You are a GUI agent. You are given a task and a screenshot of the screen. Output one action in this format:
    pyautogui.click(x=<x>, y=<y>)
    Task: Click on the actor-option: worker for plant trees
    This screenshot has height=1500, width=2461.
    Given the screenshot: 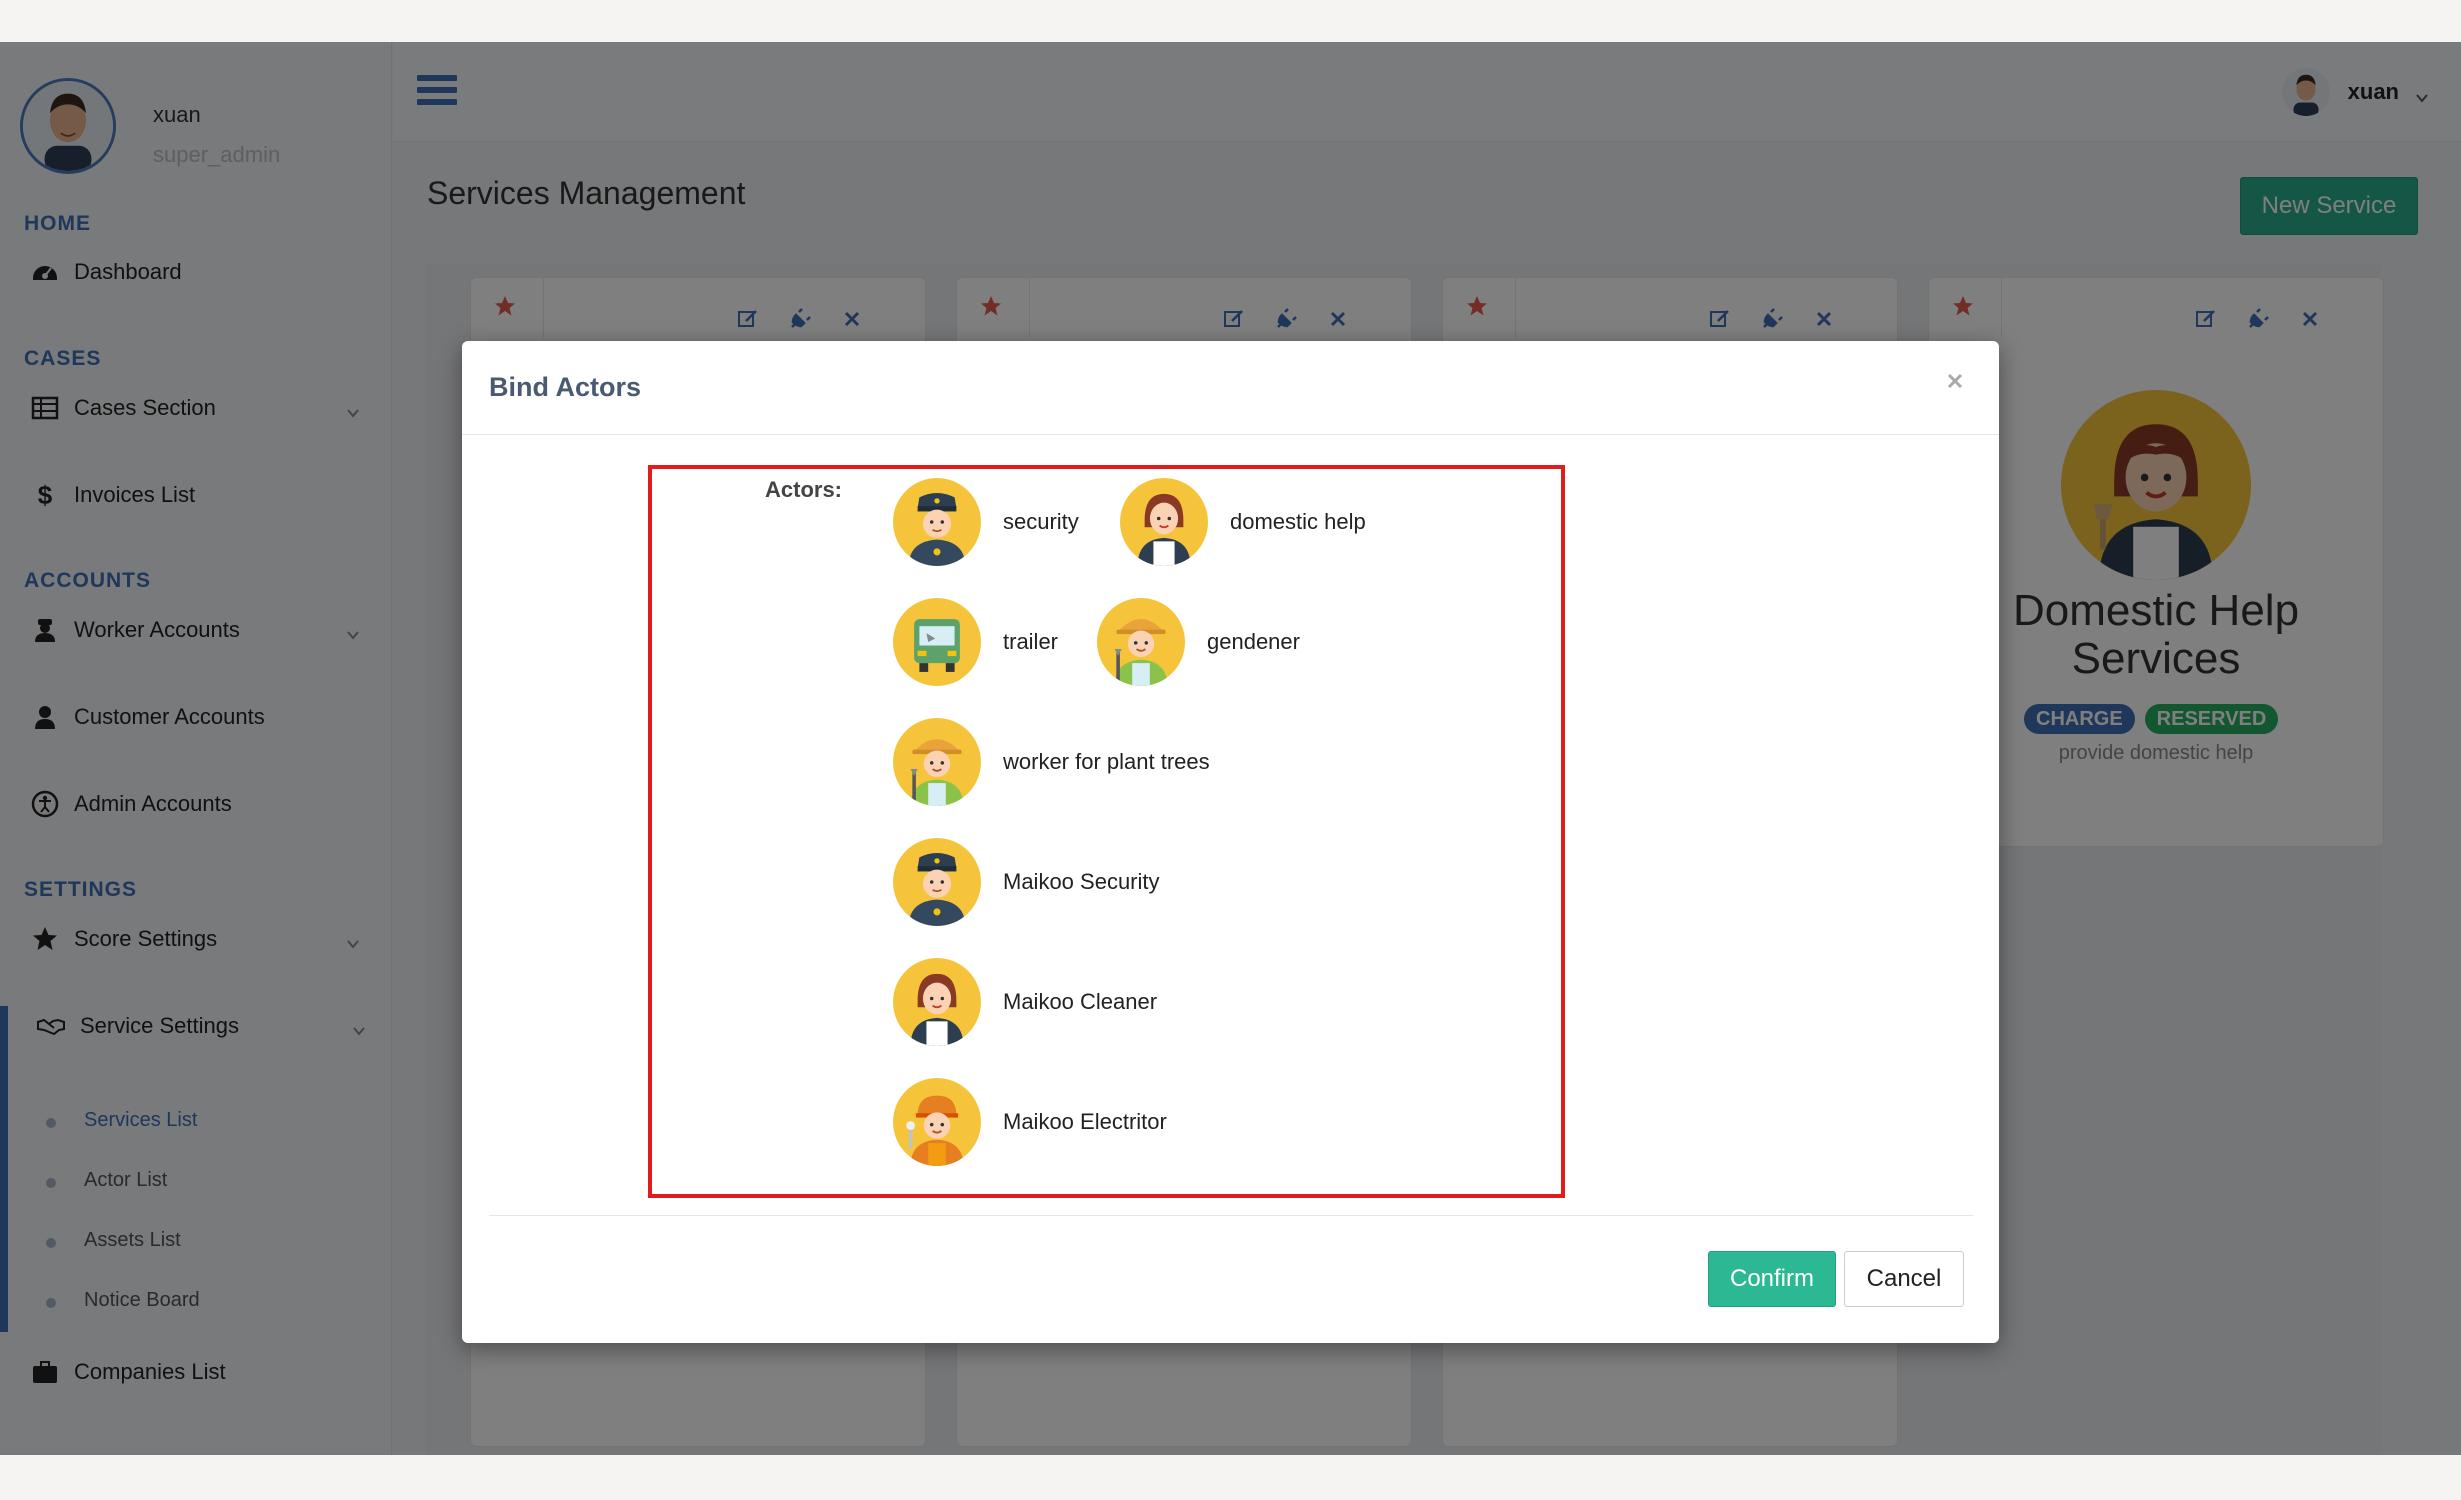 What is the action you would take?
    pyautogui.click(x=1051, y=762)
    